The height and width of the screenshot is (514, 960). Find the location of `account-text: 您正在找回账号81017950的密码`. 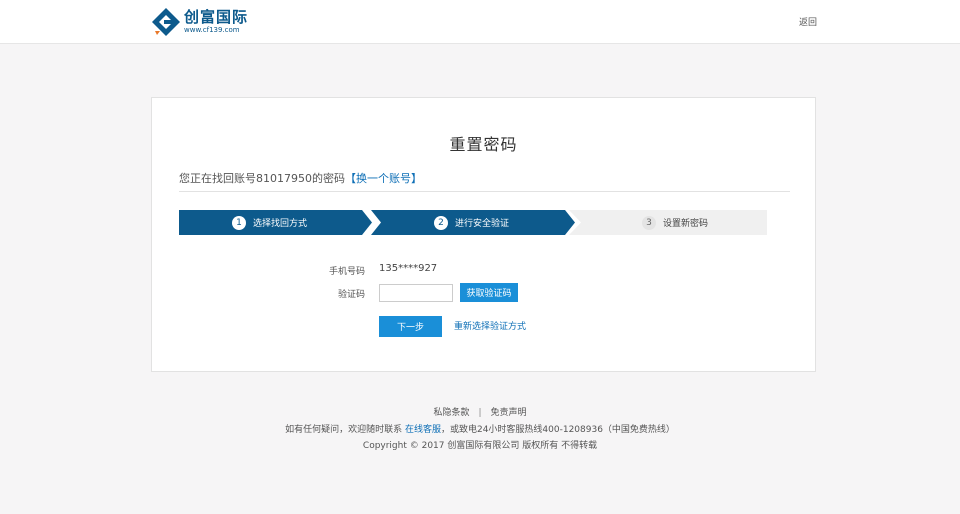

account-text: 您正在找回账号81017950的密码 is located at coordinates (262, 178).